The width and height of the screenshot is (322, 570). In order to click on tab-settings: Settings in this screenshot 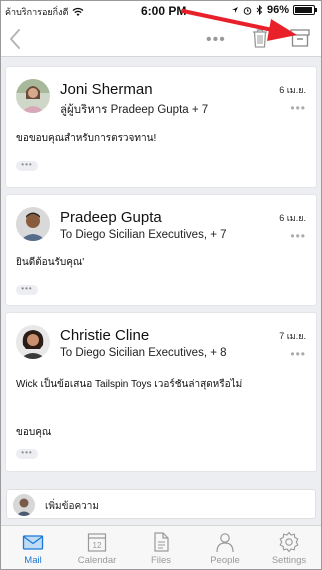, I will do `click(289, 547)`.